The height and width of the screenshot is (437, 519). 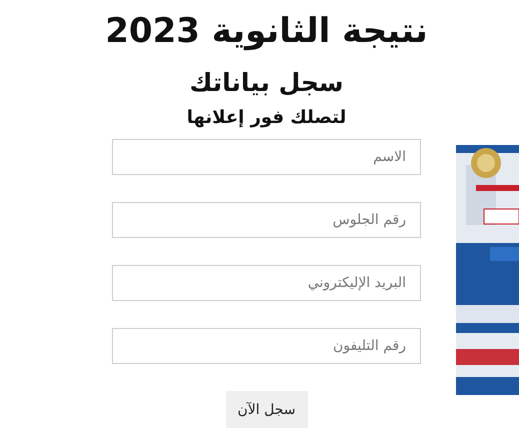 What do you see at coordinates (267, 409) in the screenshot?
I see `submit-button: سجل الآن` at bounding box center [267, 409].